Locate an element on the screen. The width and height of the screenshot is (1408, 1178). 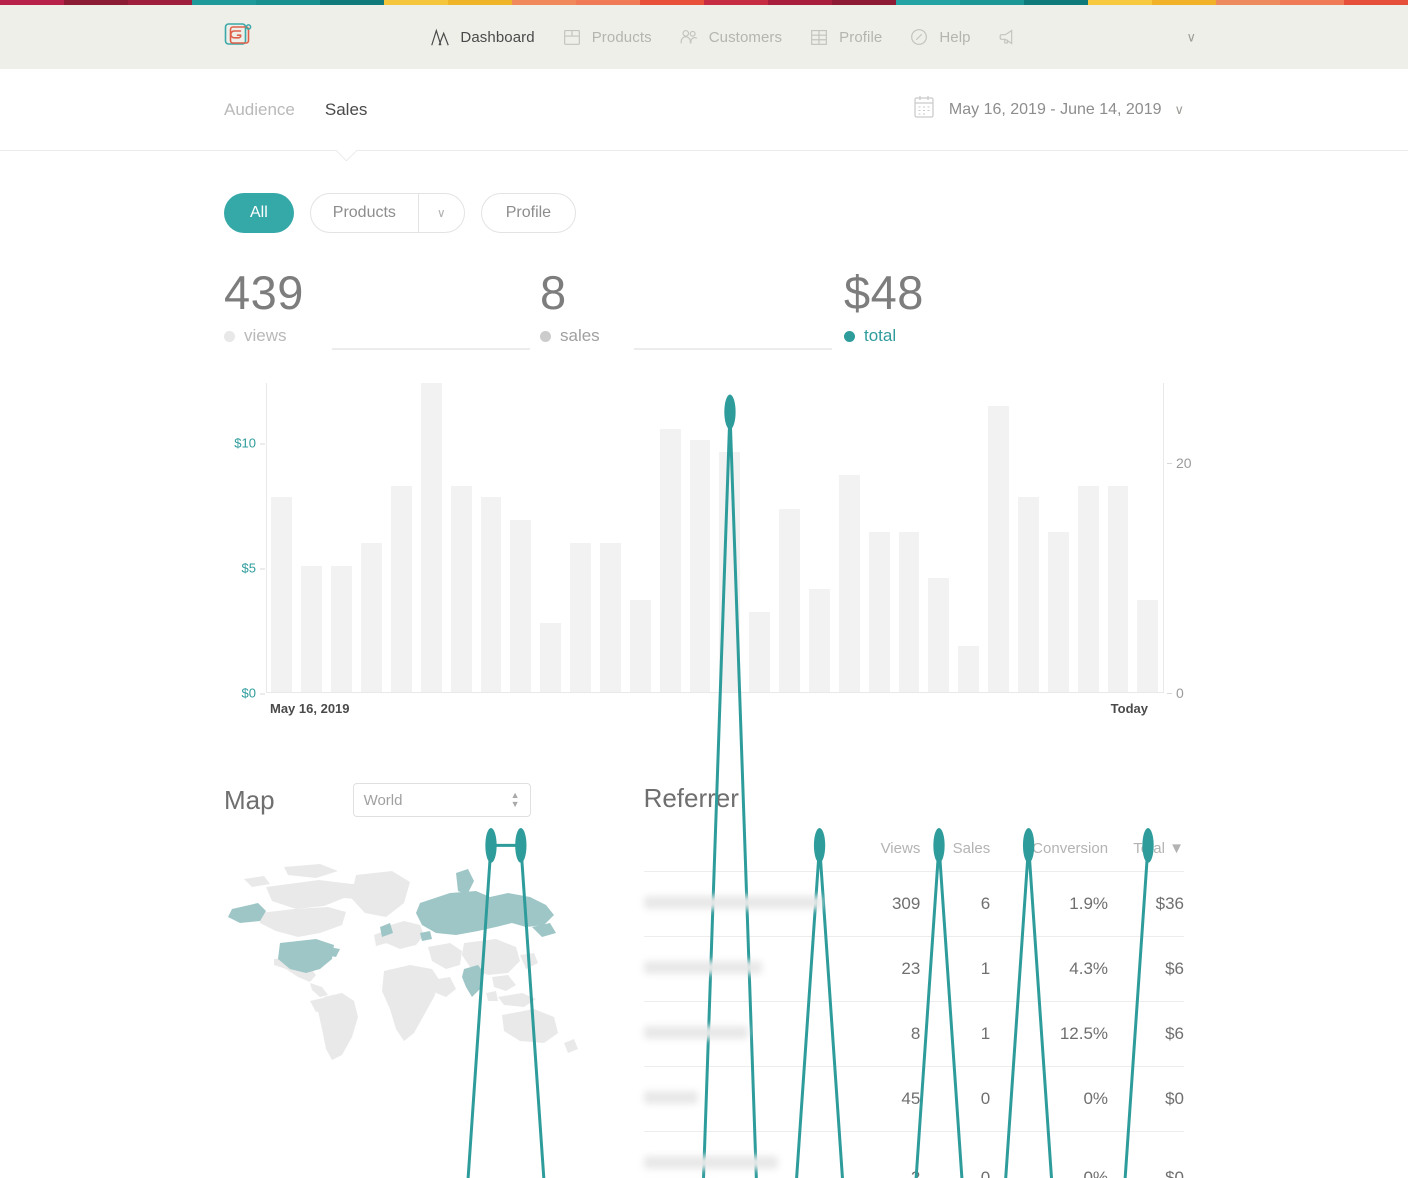
nav-label-customers: Customers is located at coordinates (745, 37).